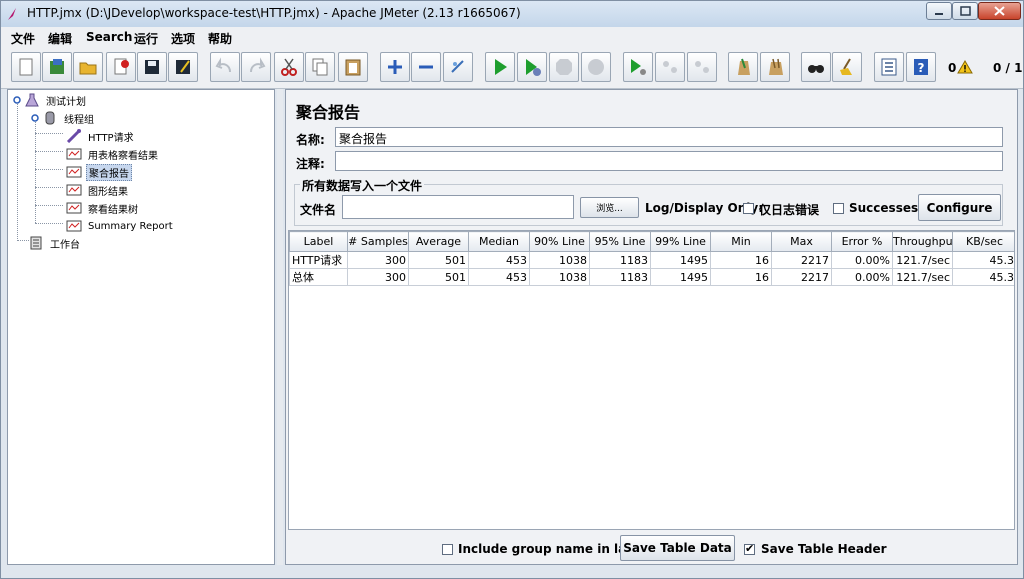  Describe the element at coordinates (838, 208) in the screenshot. I see `successes-checkbox` at that location.